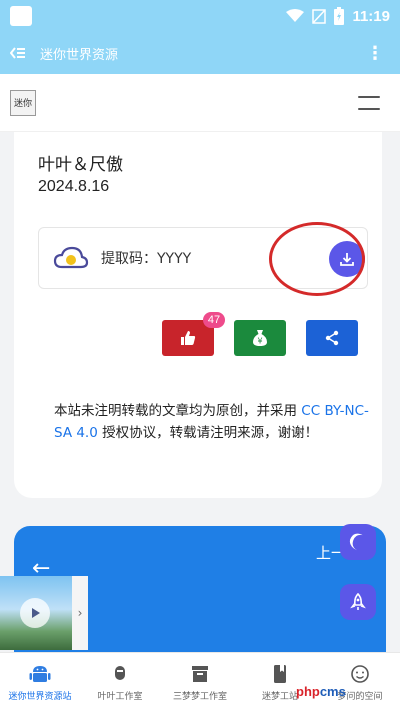 The height and width of the screenshot is (709, 400). I want to click on video-thumbnail, so click(36, 613).